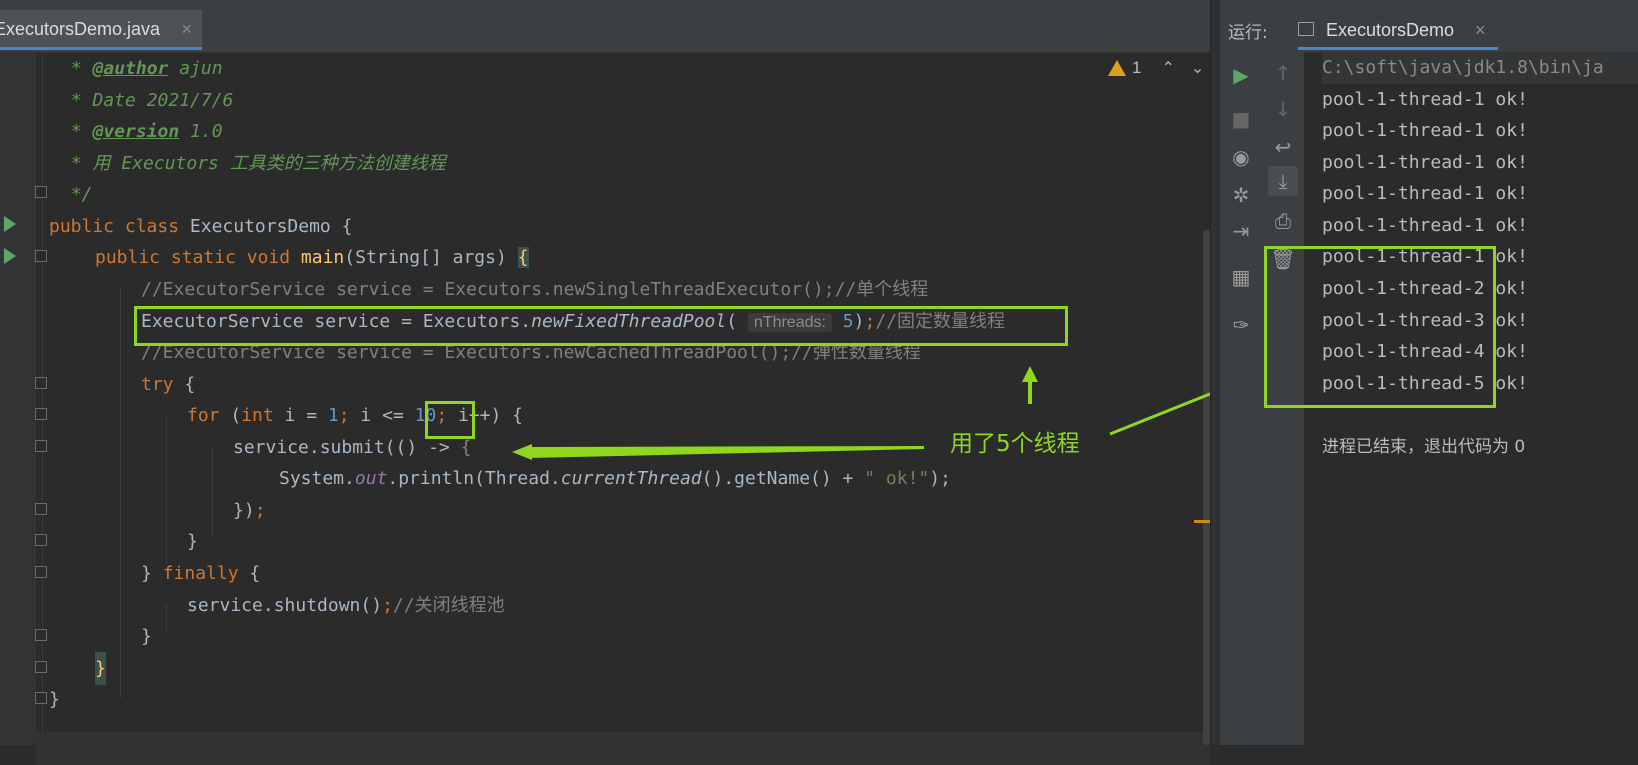 The height and width of the screenshot is (765, 1638). Describe the element at coordinates (1424, 447) in the screenshot. I see `exit-message: 进程已结束，退出代码为 0` at that location.